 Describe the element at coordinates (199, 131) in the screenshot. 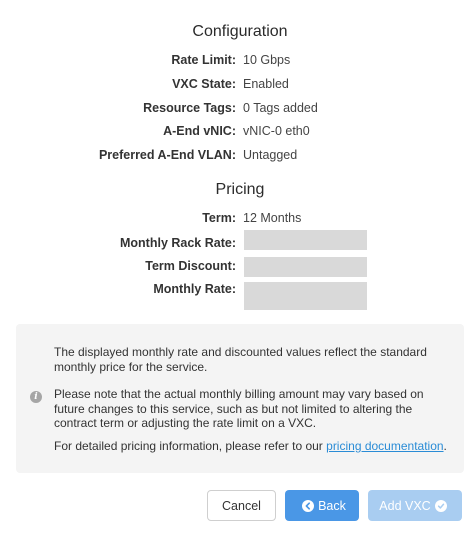

I see `a-end-vnic-label: A-End vNIC:` at that location.